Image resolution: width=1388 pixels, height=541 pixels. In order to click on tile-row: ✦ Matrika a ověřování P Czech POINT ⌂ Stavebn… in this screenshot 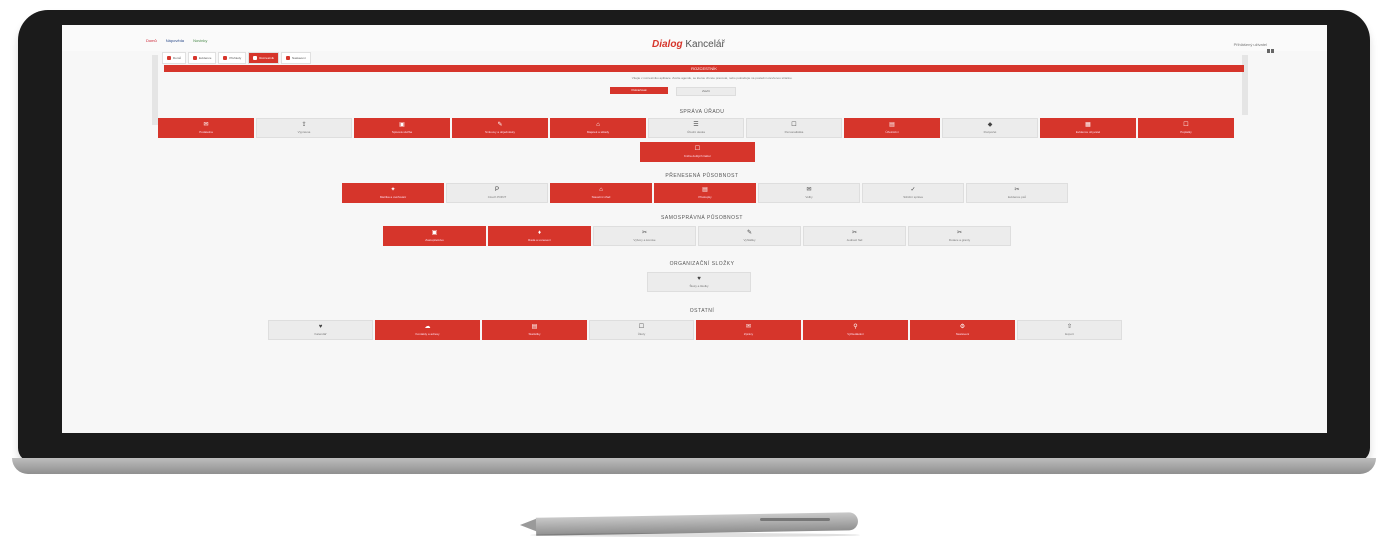, I will do `click(705, 193)`.